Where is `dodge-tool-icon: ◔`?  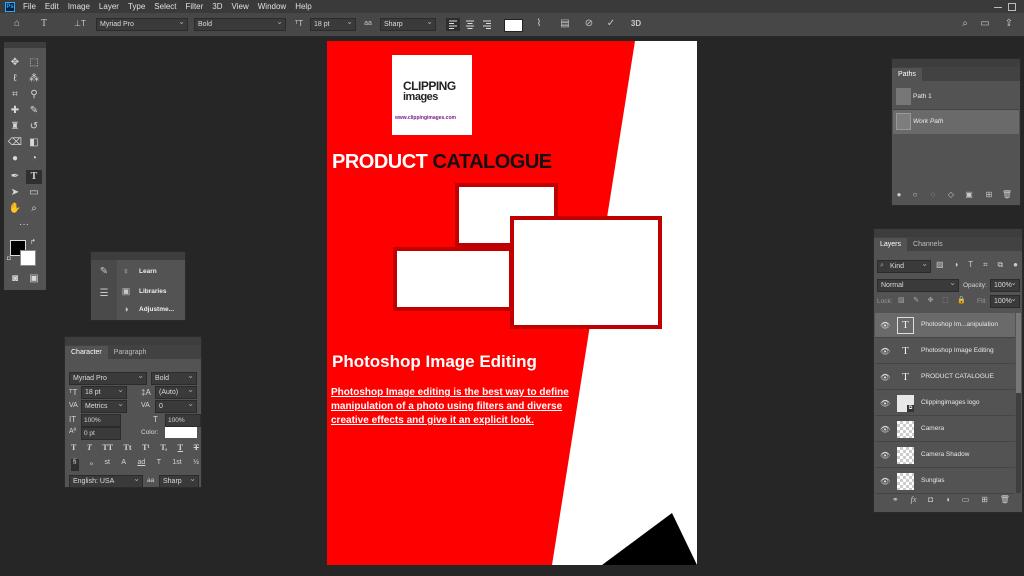
dodge-tool-icon: ◔ is located at coordinates (34, 159).